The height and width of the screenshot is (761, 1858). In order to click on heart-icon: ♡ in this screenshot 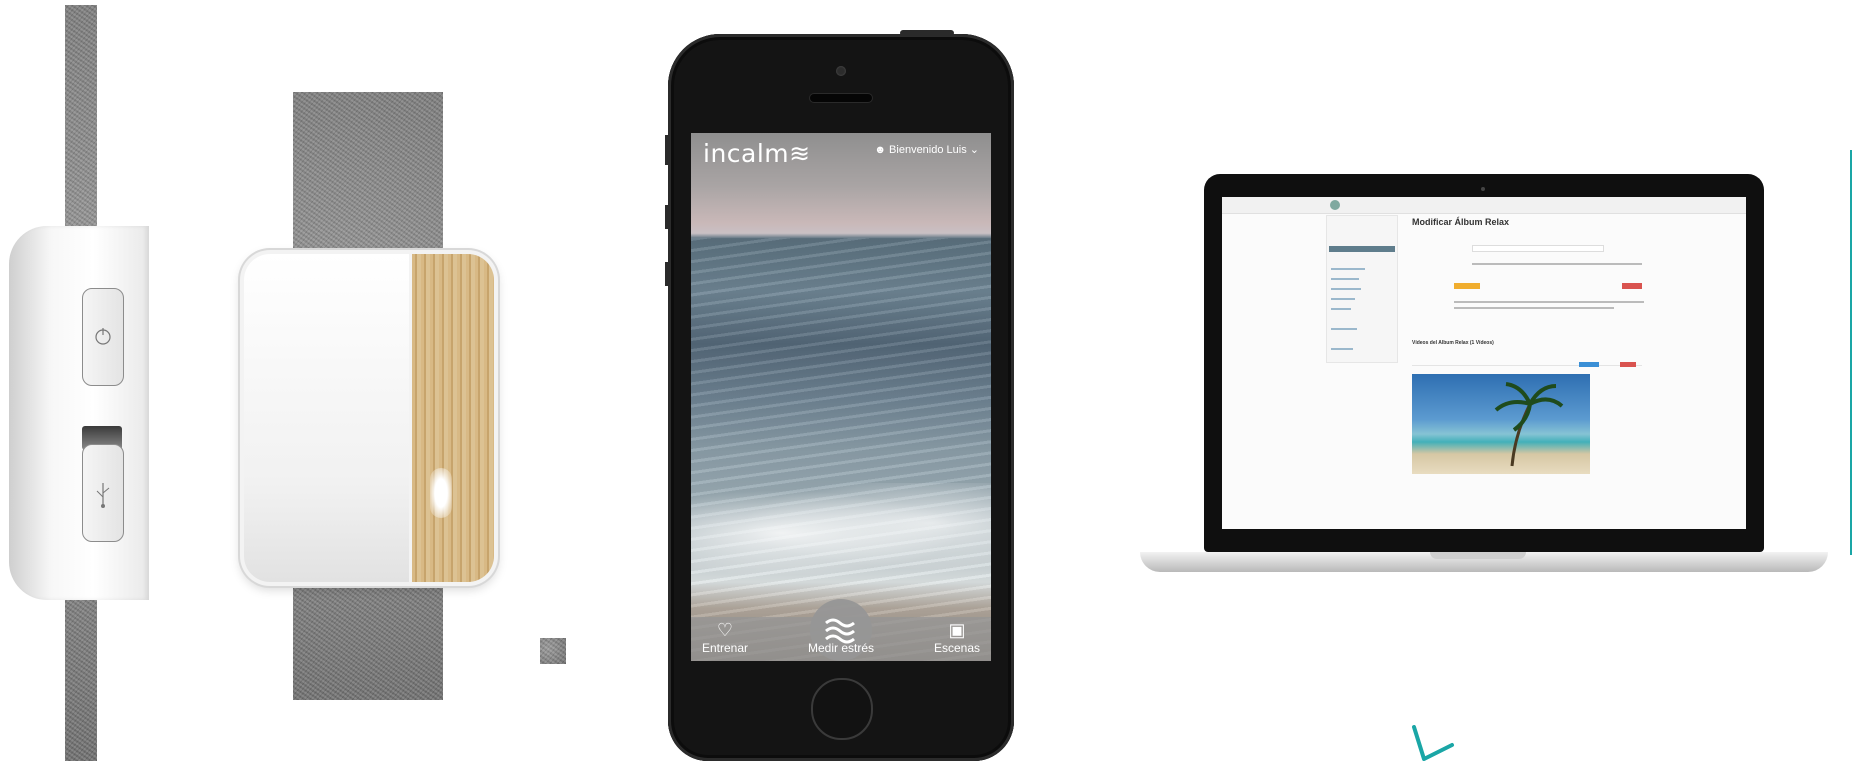, I will do `click(725, 630)`.